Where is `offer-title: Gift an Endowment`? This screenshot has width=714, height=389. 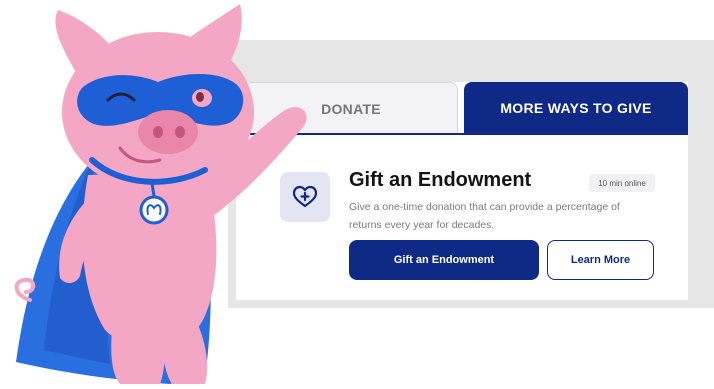 offer-title: Gift an Endowment is located at coordinates (440, 180).